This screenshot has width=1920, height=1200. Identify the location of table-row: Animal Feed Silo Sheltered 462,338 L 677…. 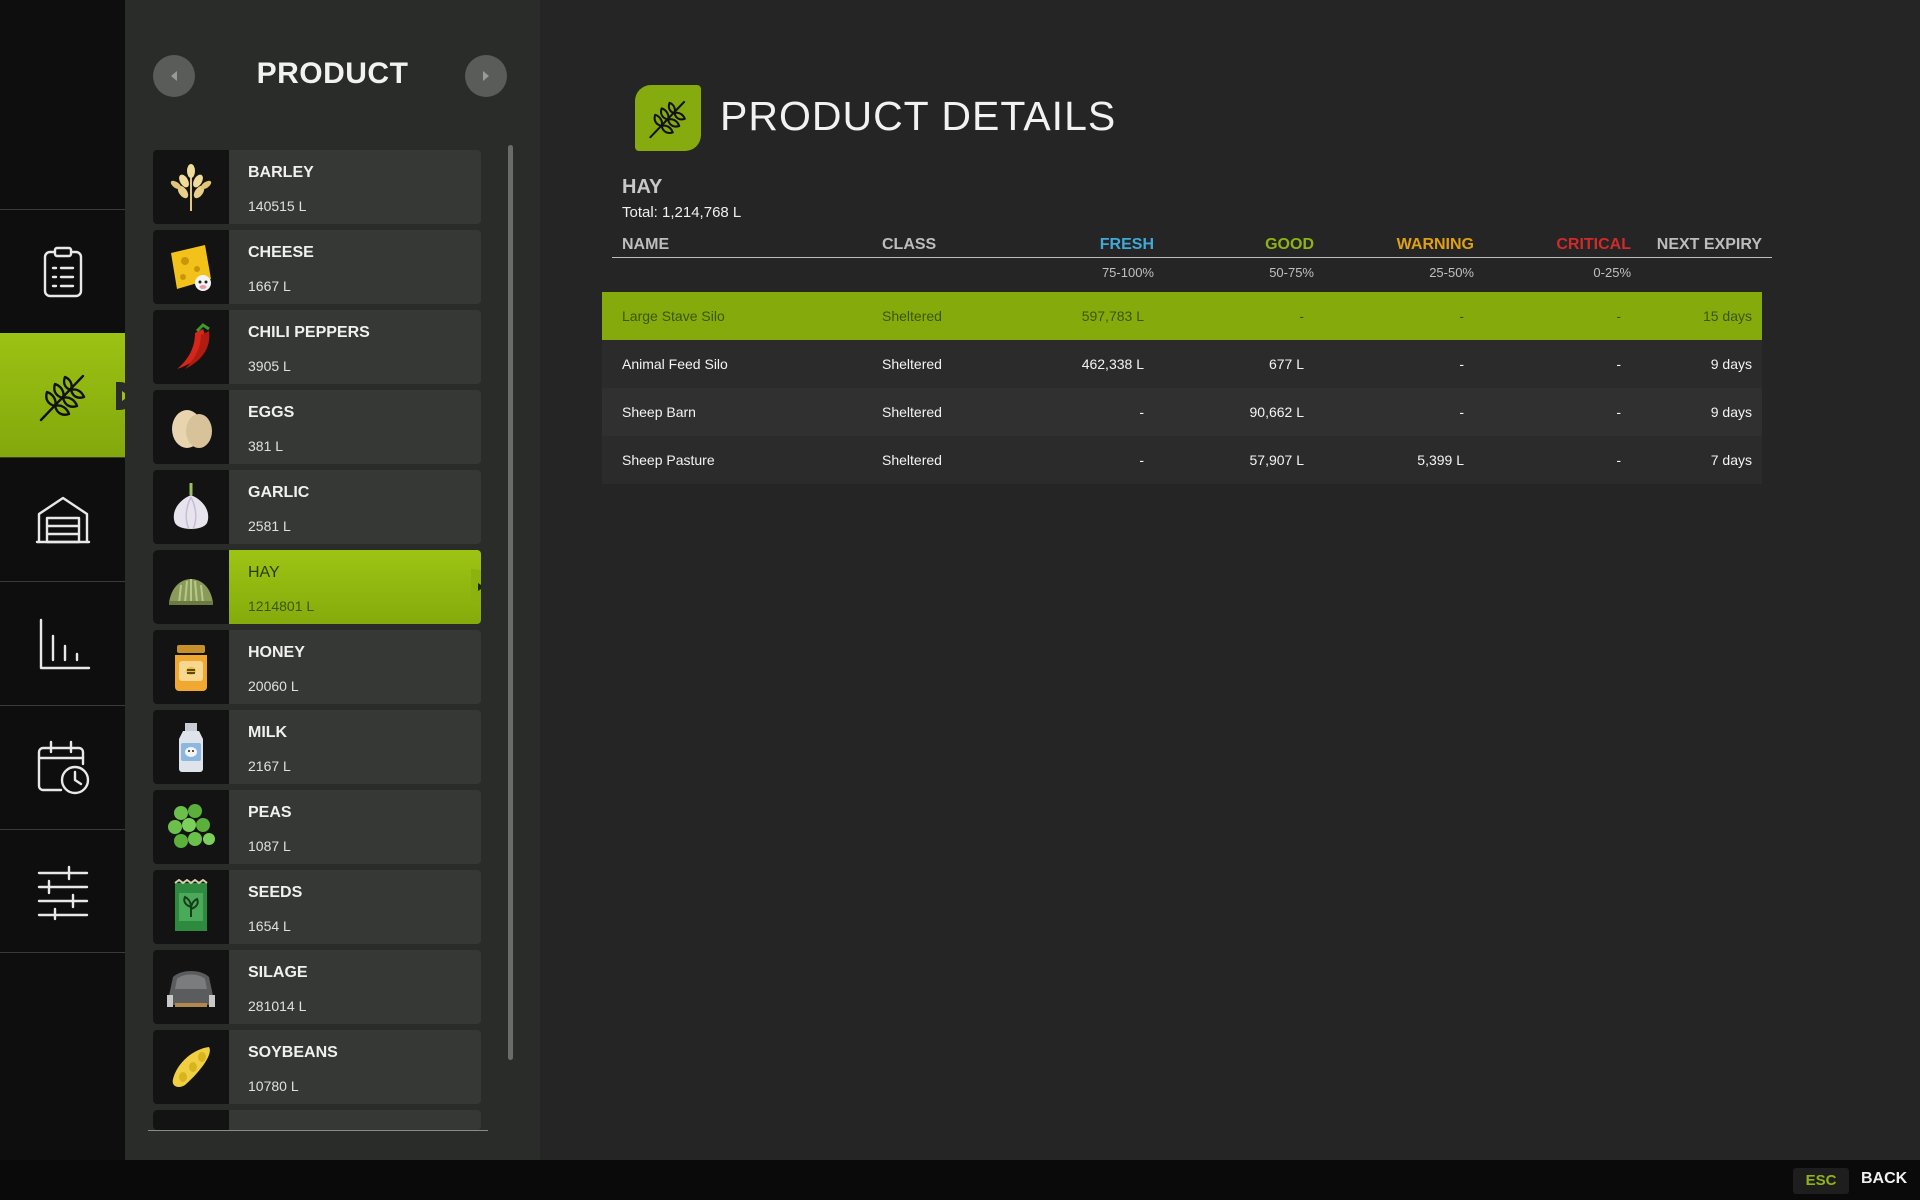
(1182, 364).